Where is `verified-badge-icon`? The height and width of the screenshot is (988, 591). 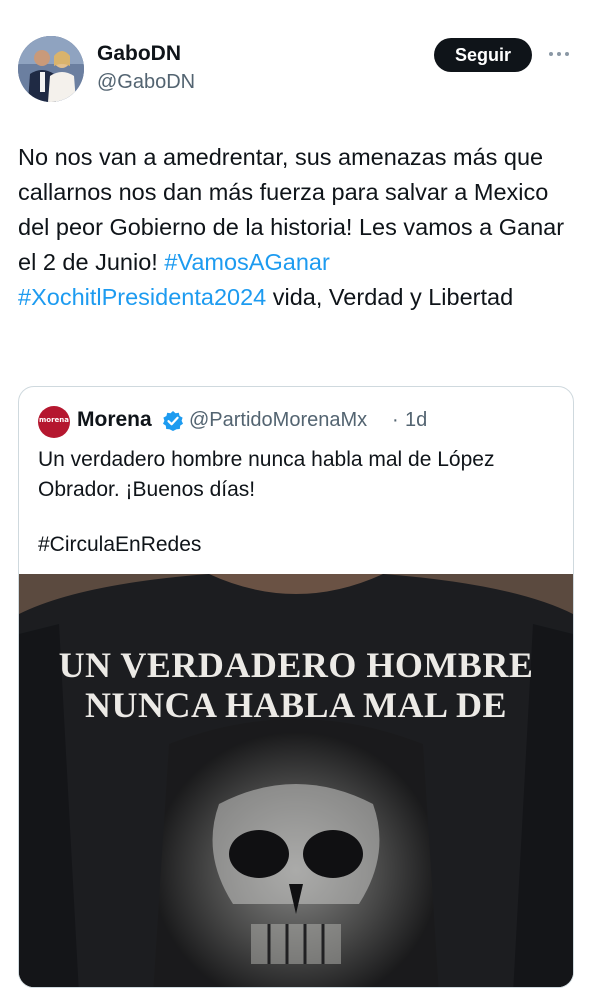
verified-badge-icon is located at coordinates (173, 421).